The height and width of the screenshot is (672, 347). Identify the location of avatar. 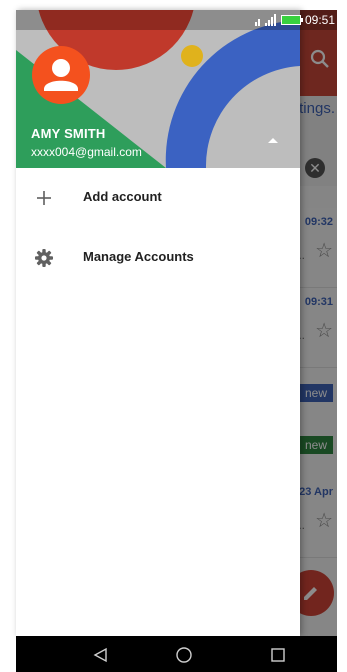
(61, 75).